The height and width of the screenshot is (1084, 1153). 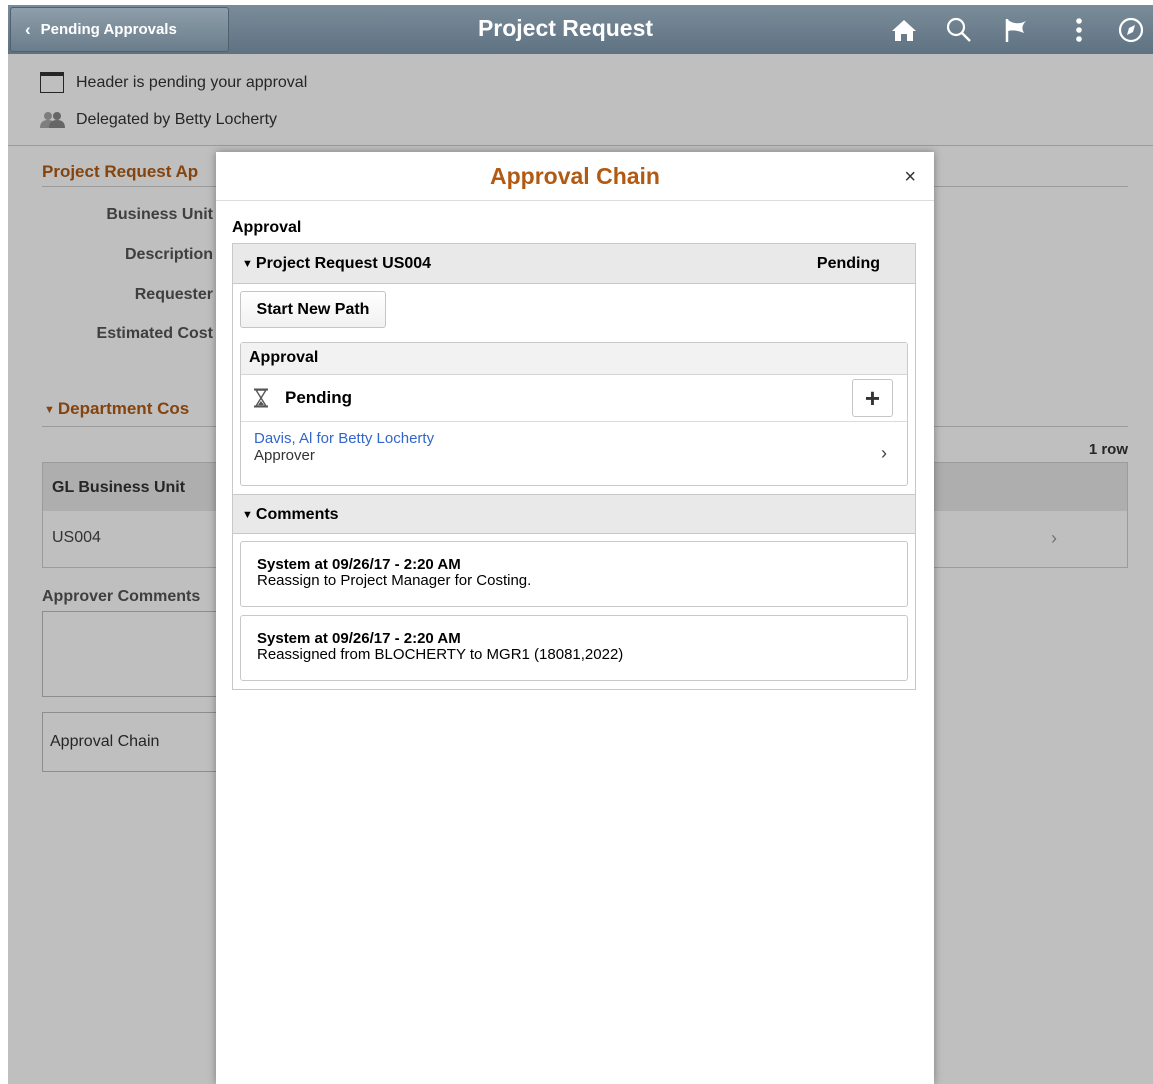 What do you see at coordinates (574, 359) in the screenshot?
I see `step-header: Approval` at bounding box center [574, 359].